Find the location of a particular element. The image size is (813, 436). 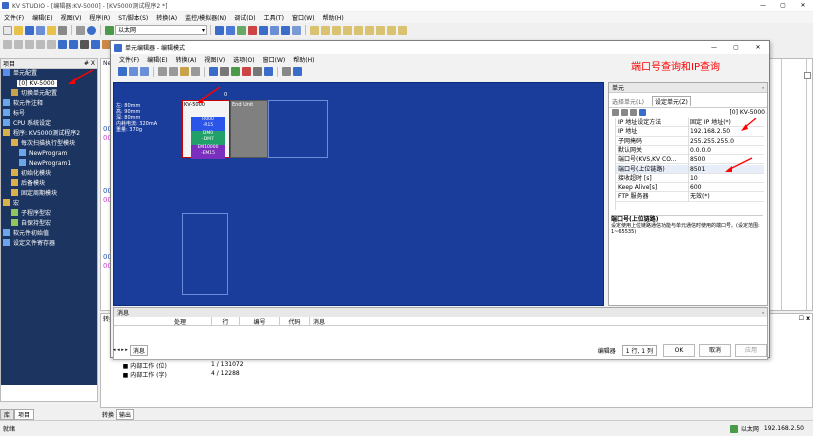

cut-icon is located at coordinates (162, 71).